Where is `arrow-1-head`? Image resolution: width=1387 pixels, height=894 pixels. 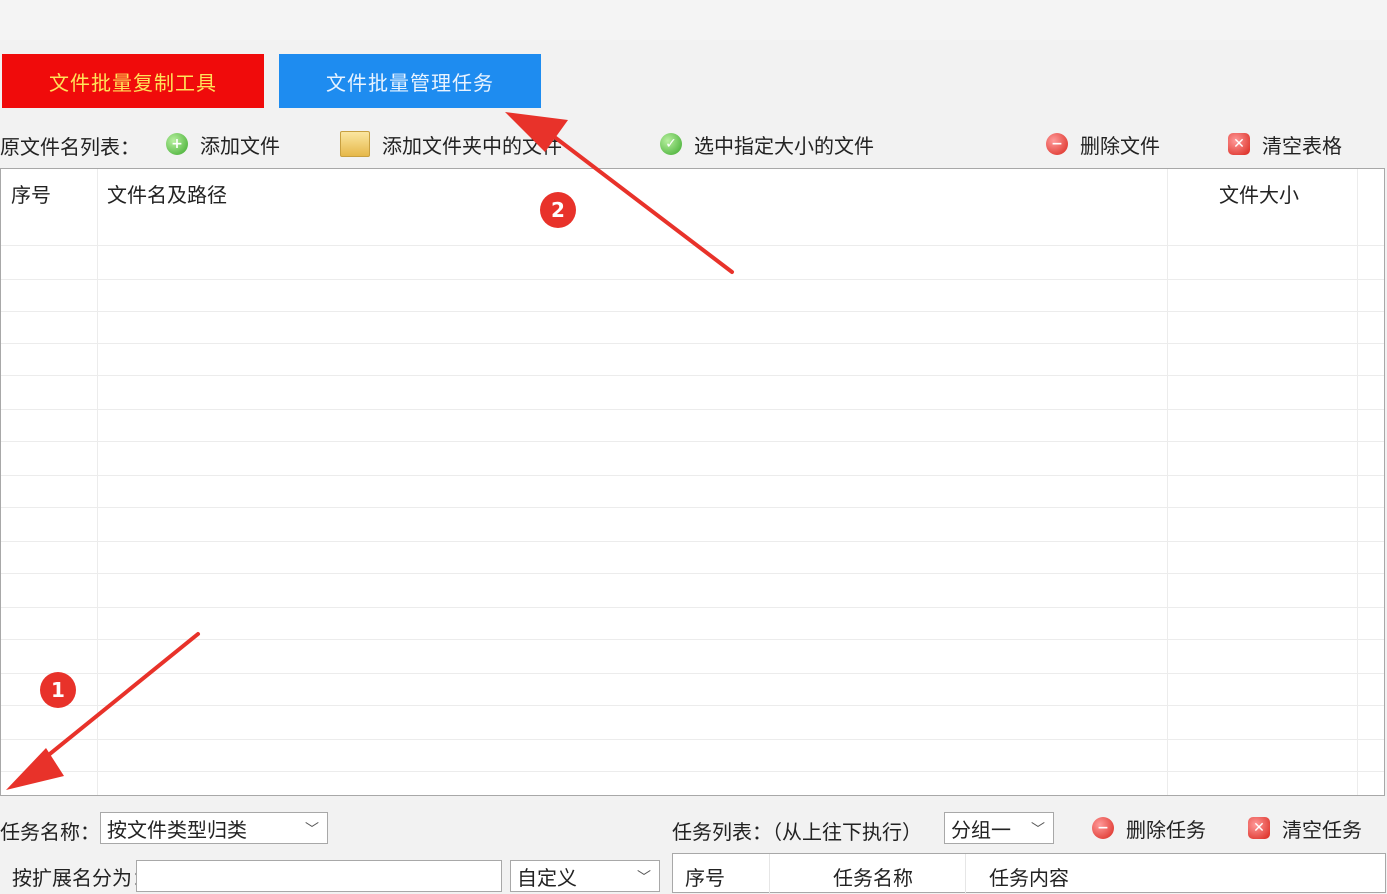 arrow-1-head is located at coordinates (35, 769).